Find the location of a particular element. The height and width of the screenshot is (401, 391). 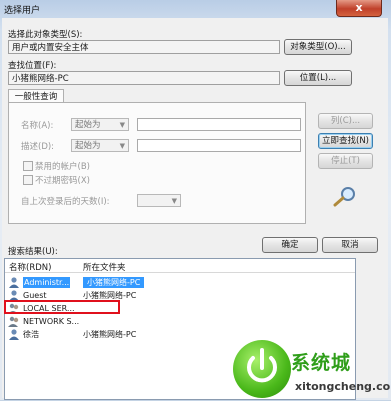

name-mode-select: 起始为 ▼ is located at coordinates (100, 124).